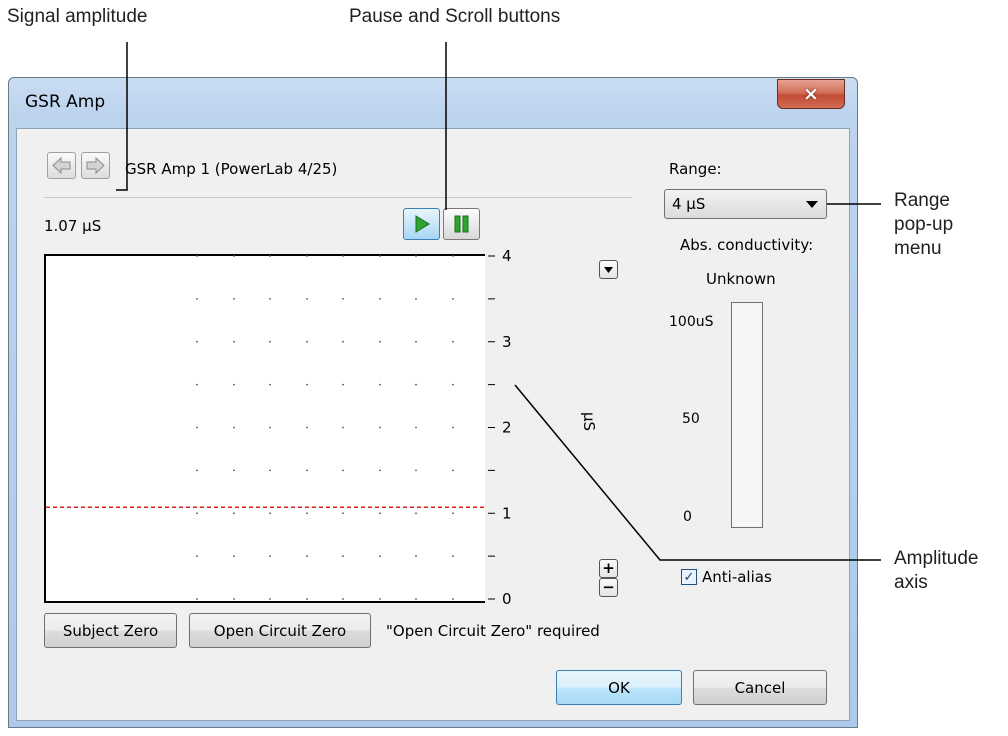 The width and height of the screenshot is (1008, 736). Describe the element at coordinates (687, 517) in the screenshot. I see `meter-scale-bottom: 0` at that location.